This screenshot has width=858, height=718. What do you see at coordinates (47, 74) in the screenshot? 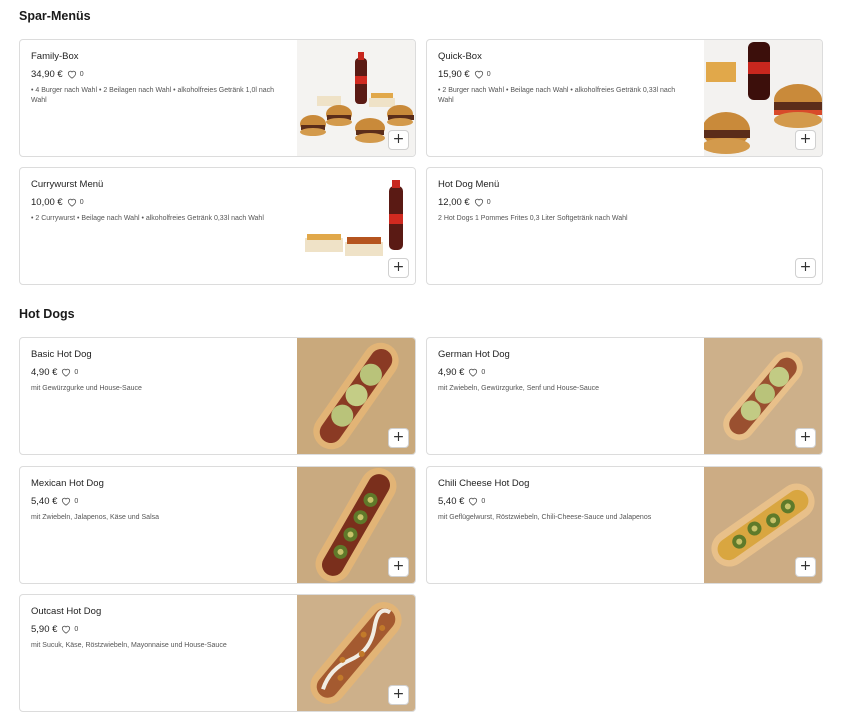
I see `item-price: 34,90 €` at bounding box center [47, 74].